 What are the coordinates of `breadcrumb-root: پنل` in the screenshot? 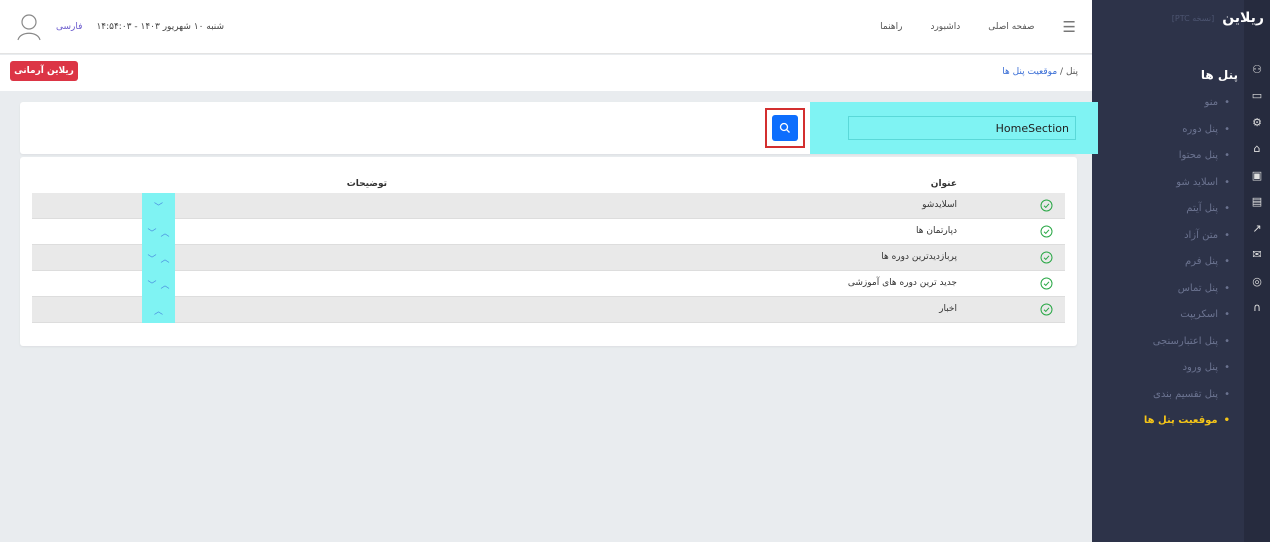 It's located at (1072, 72).